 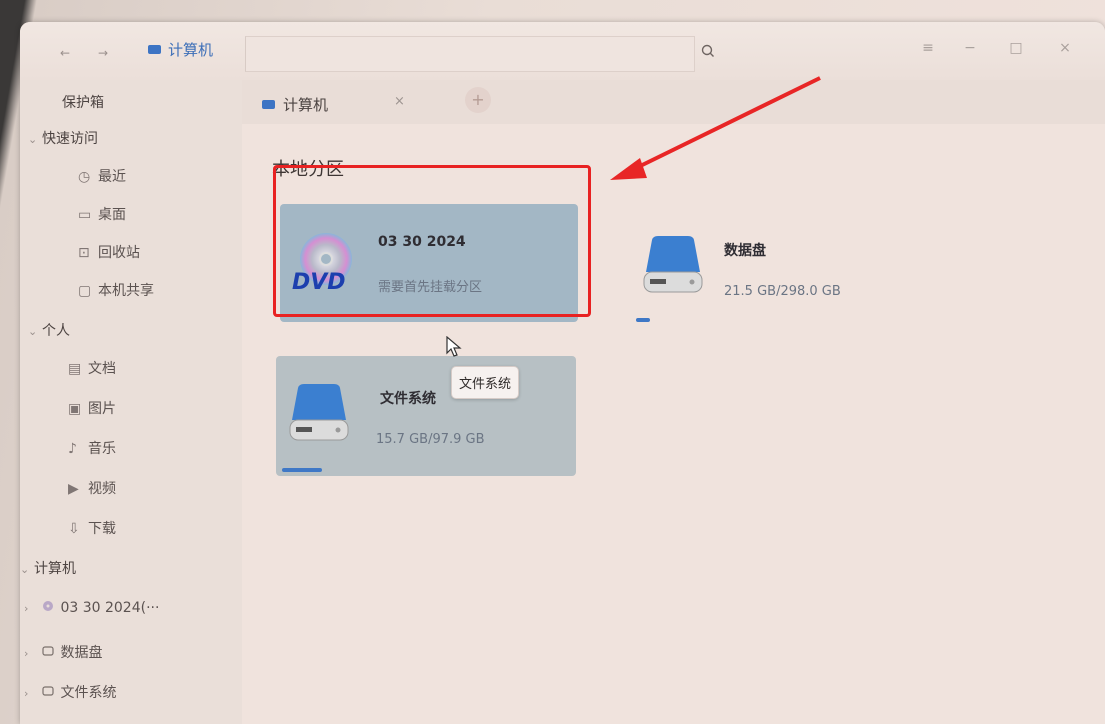 I want to click on sidebar-item-label: 音乐, so click(x=102, y=449).